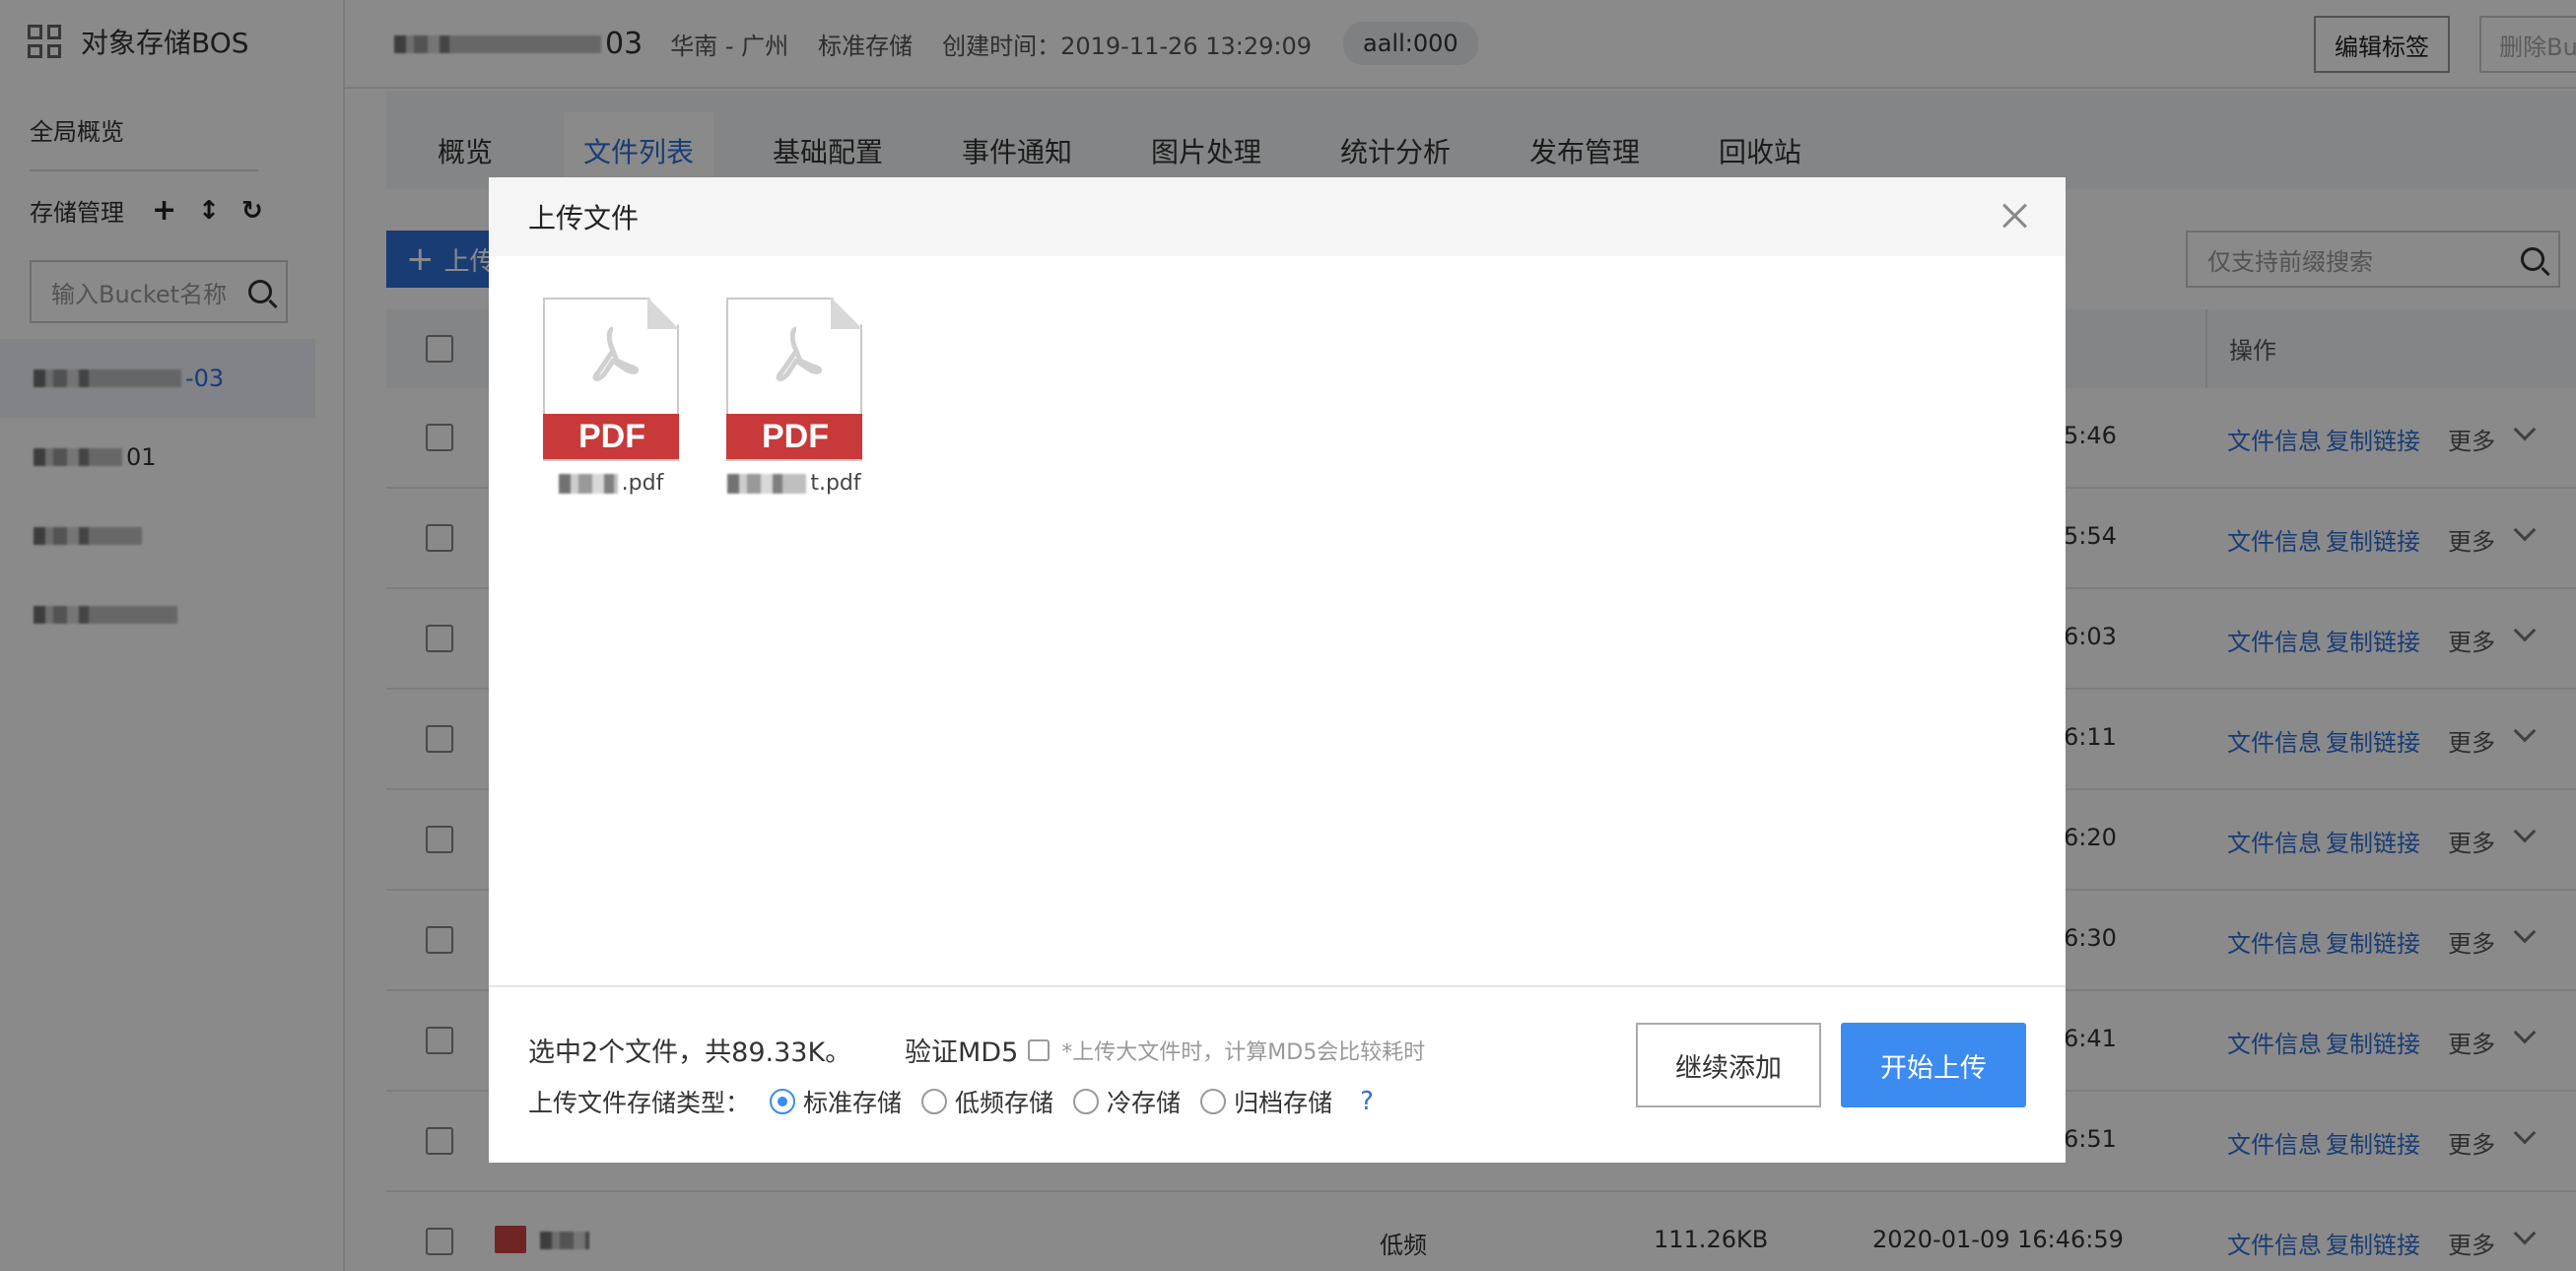  Describe the element at coordinates (962, 1052) in the screenshot. I see `md5-label: 验证MD5` at that location.